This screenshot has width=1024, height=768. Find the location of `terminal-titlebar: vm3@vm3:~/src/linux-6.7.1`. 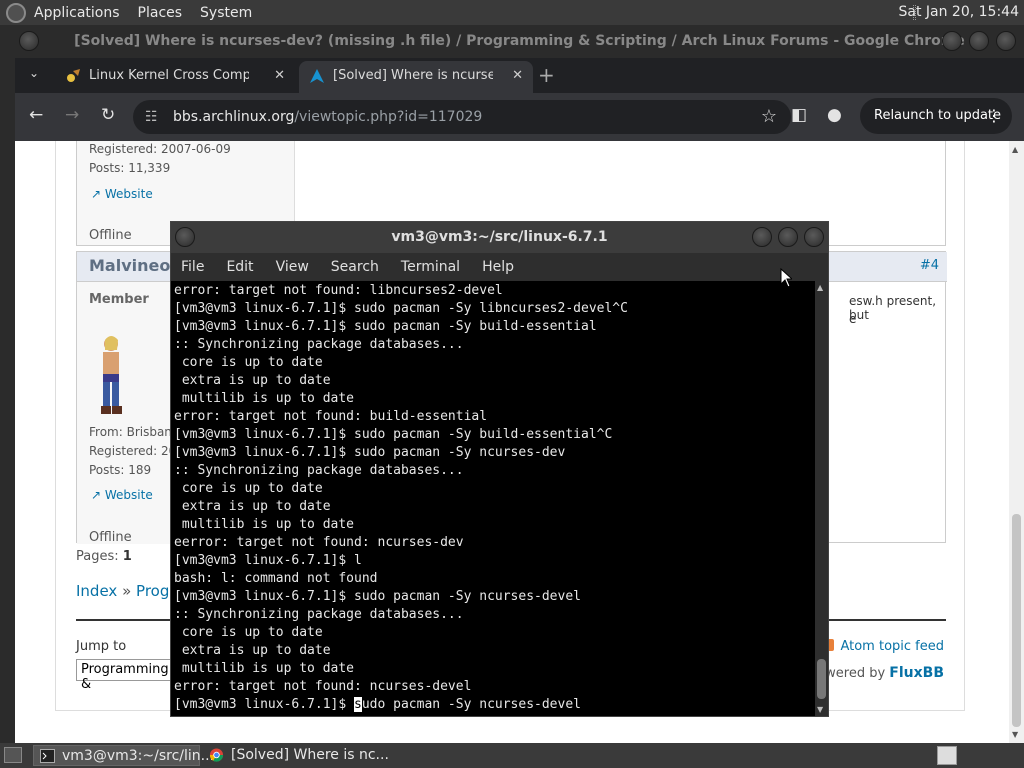

terminal-titlebar: vm3@vm3:~/src/linux-6.7.1 is located at coordinates (499, 237).